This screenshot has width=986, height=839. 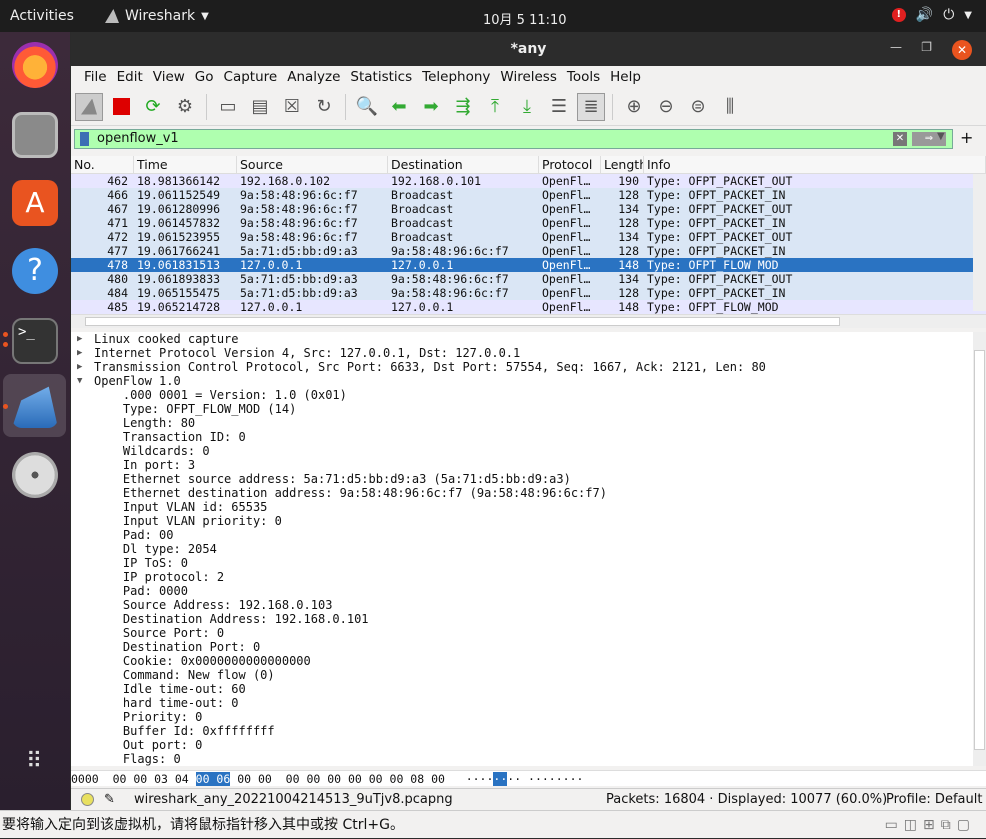 What do you see at coordinates (260, 107) in the screenshot?
I see `save-file-icon: ▤` at bounding box center [260, 107].